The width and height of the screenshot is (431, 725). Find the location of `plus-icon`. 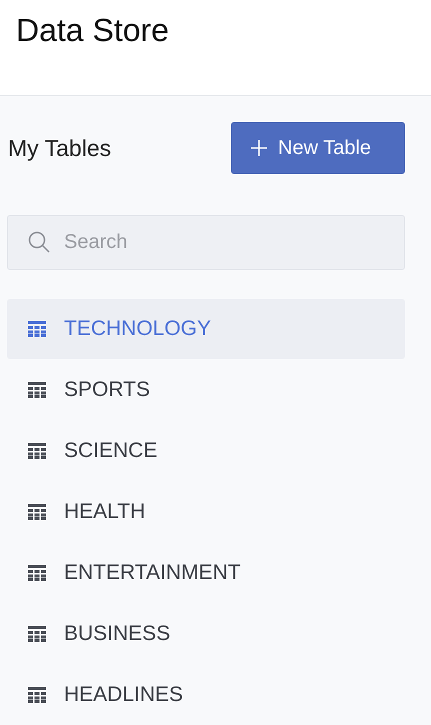

plus-icon is located at coordinates (259, 148).